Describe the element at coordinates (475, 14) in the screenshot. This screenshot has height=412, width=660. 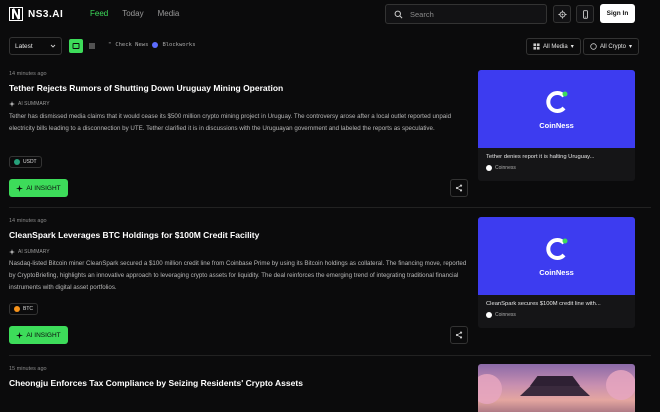
I see `search-input` at that location.